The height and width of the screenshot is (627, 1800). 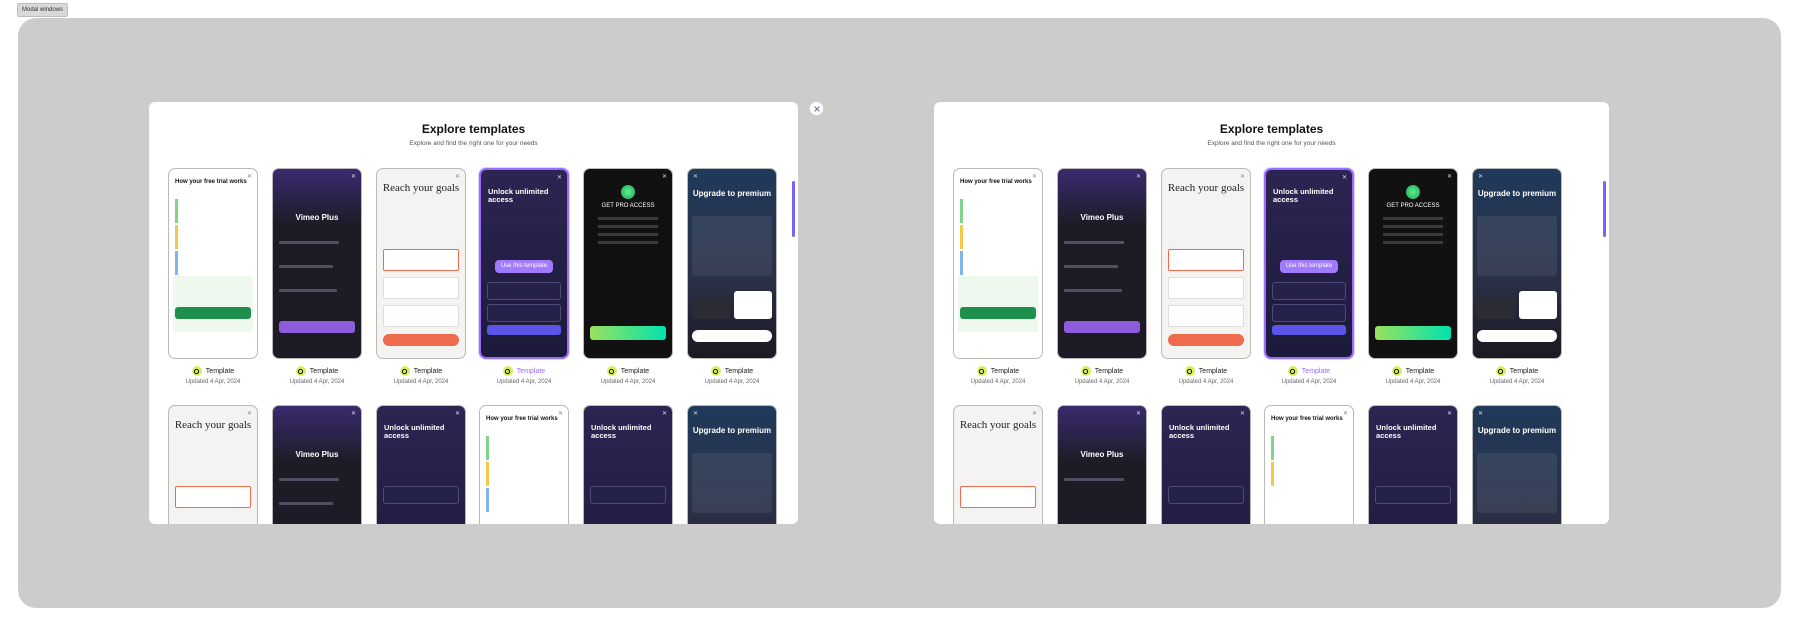 What do you see at coordinates (524, 330) in the screenshot?
I see `start-trial-button` at bounding box center [524, 330].